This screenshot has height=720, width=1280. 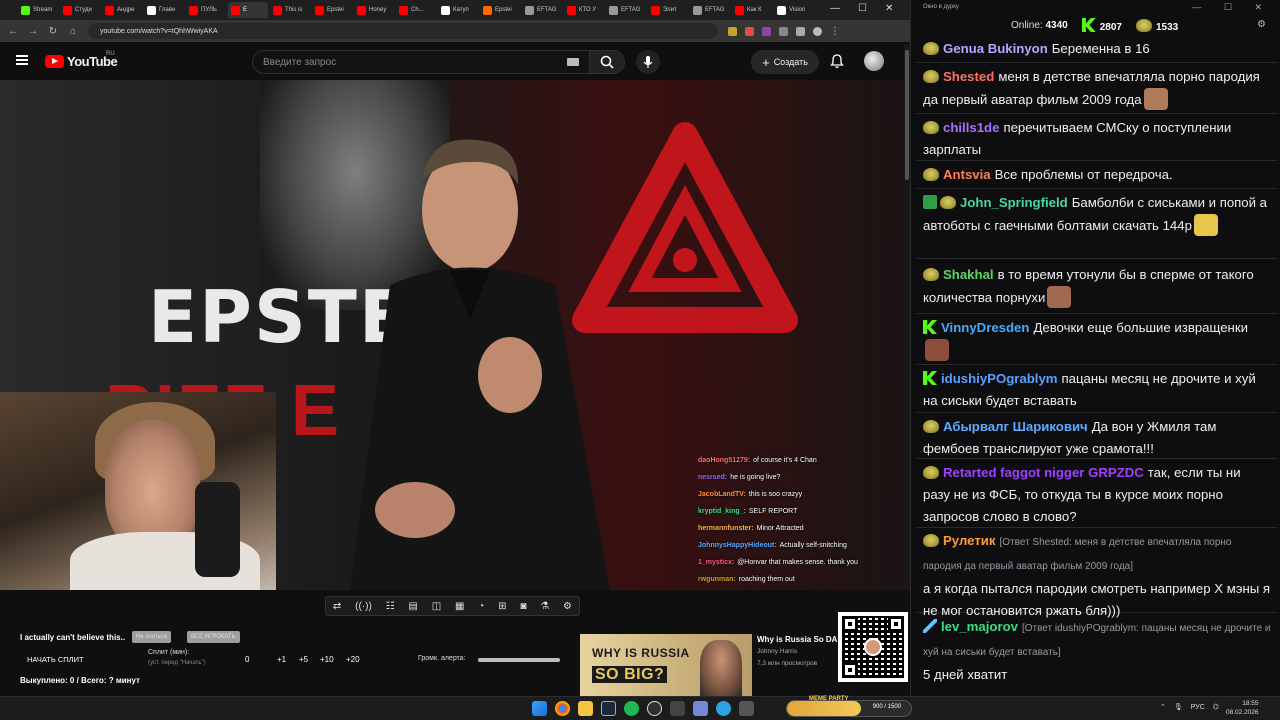 I want to click on speed-icon: ◔, so click(x=481, y=606).